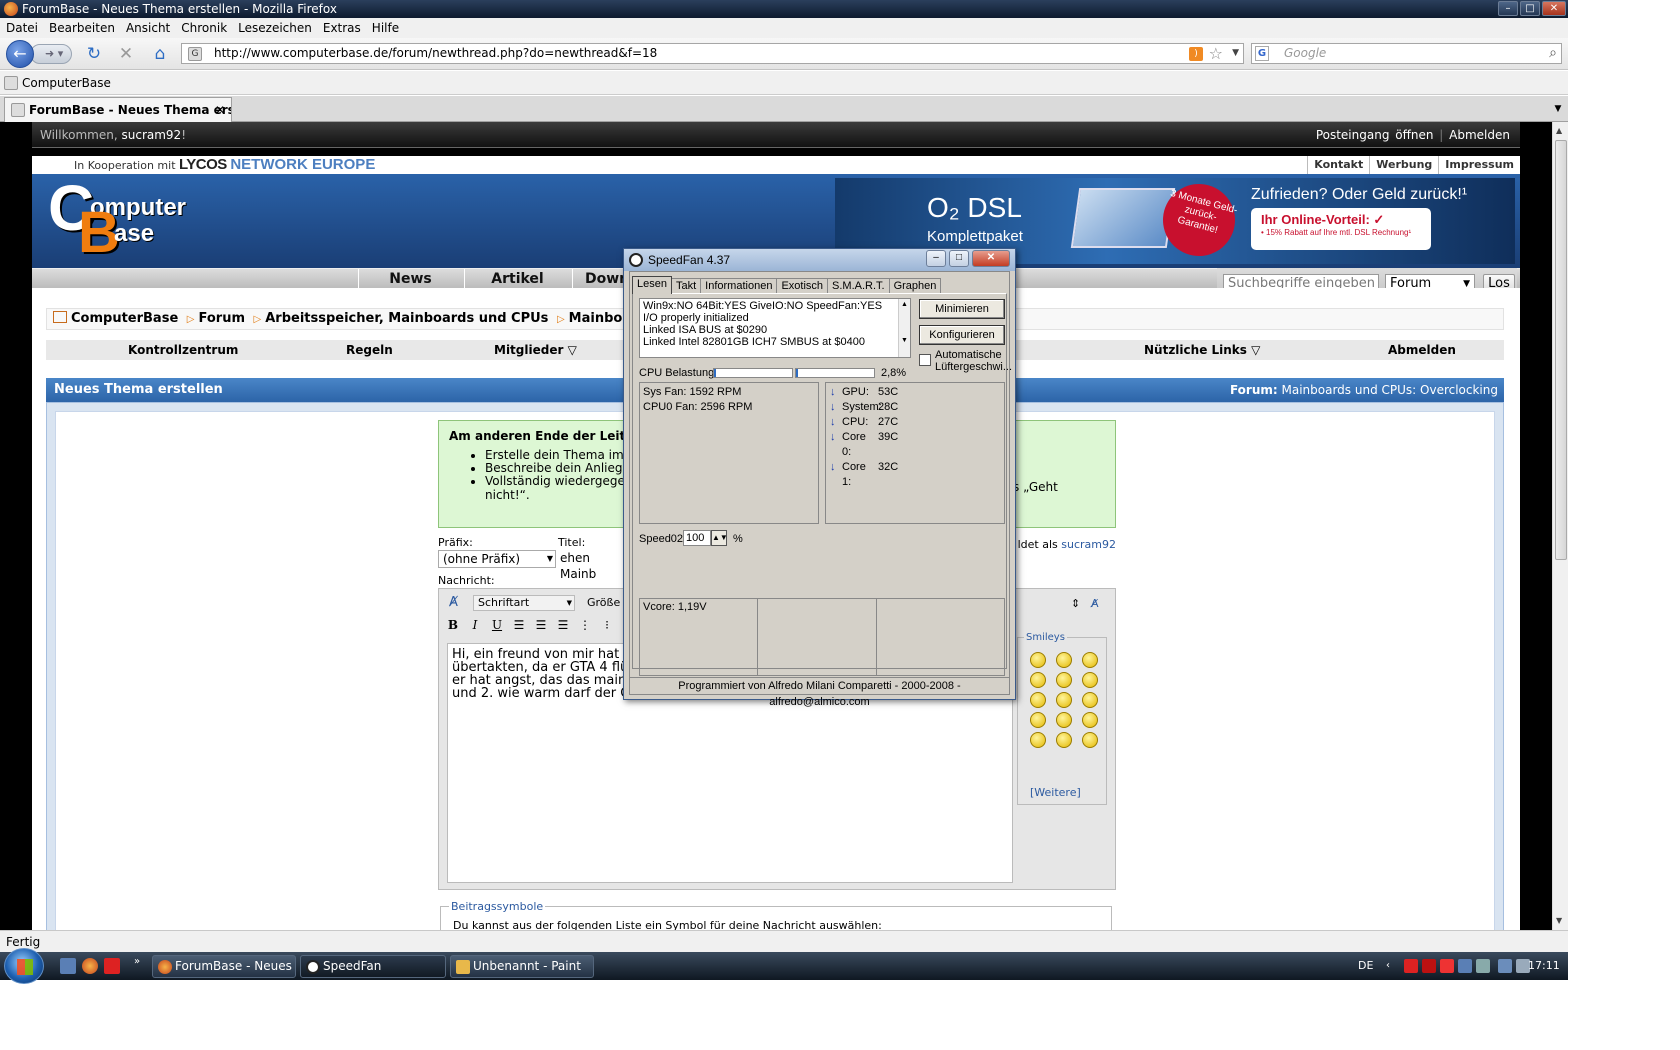 The width and height of the screenshot is (1680, 1050). What do you see at coordinates (1262, 53) in the screenshot?
I see `google-icon: G` at bounding box center [1262, 53].